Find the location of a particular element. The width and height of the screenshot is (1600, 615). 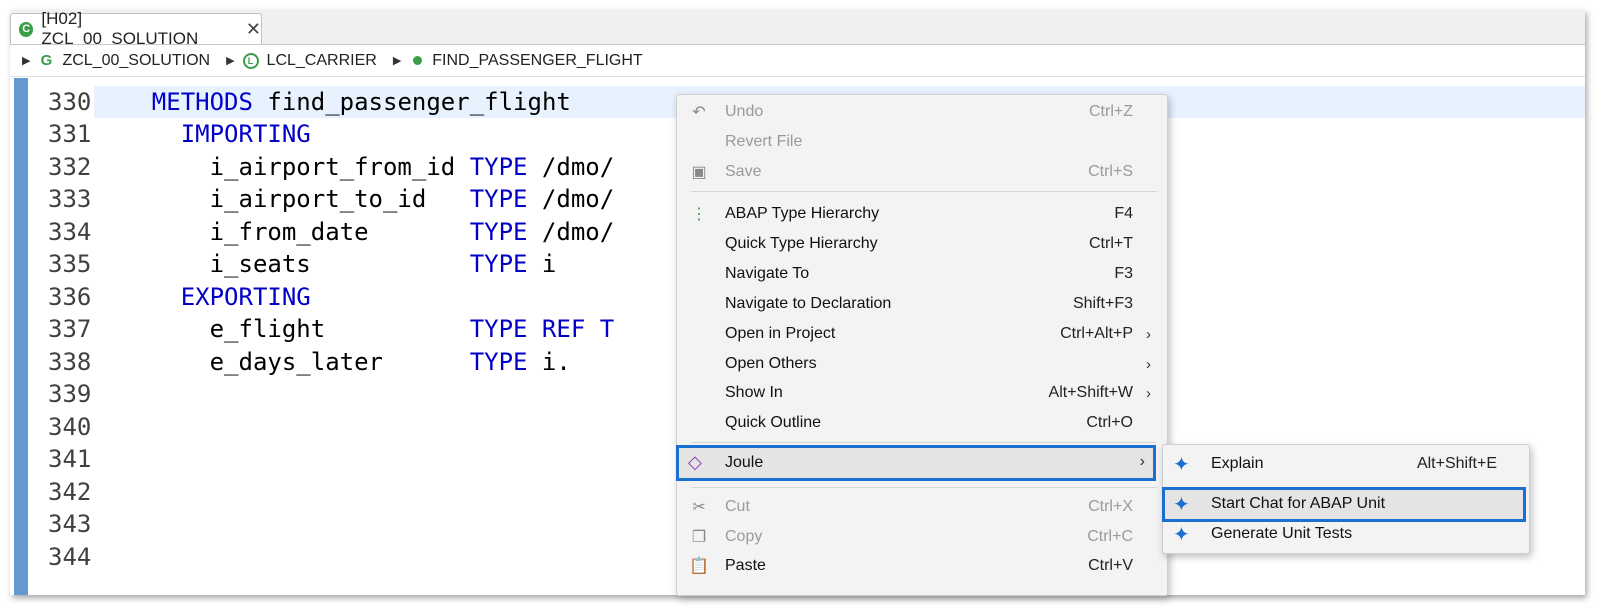

menu-item-navigate-to: Navigate To F3 is located at coordinates (922, 274).